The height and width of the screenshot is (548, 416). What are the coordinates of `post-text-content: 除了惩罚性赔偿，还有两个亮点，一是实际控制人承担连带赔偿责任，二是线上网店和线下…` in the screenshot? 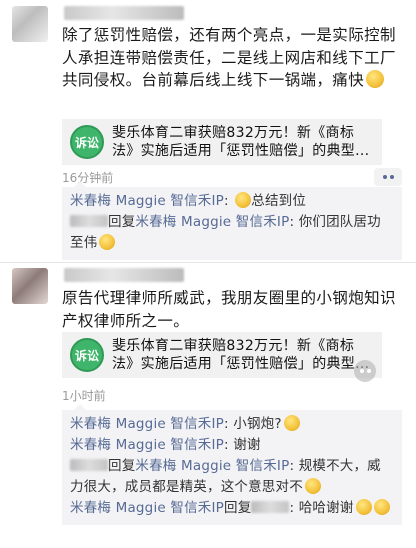 It's located at (229, 57).